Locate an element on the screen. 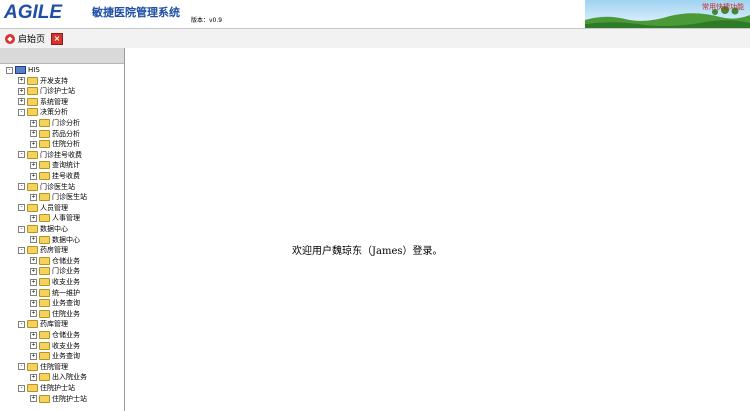 The height and width of the screenshot is (411, 750). tree-item: + 住院业务 is located at coordinates (55, 314).